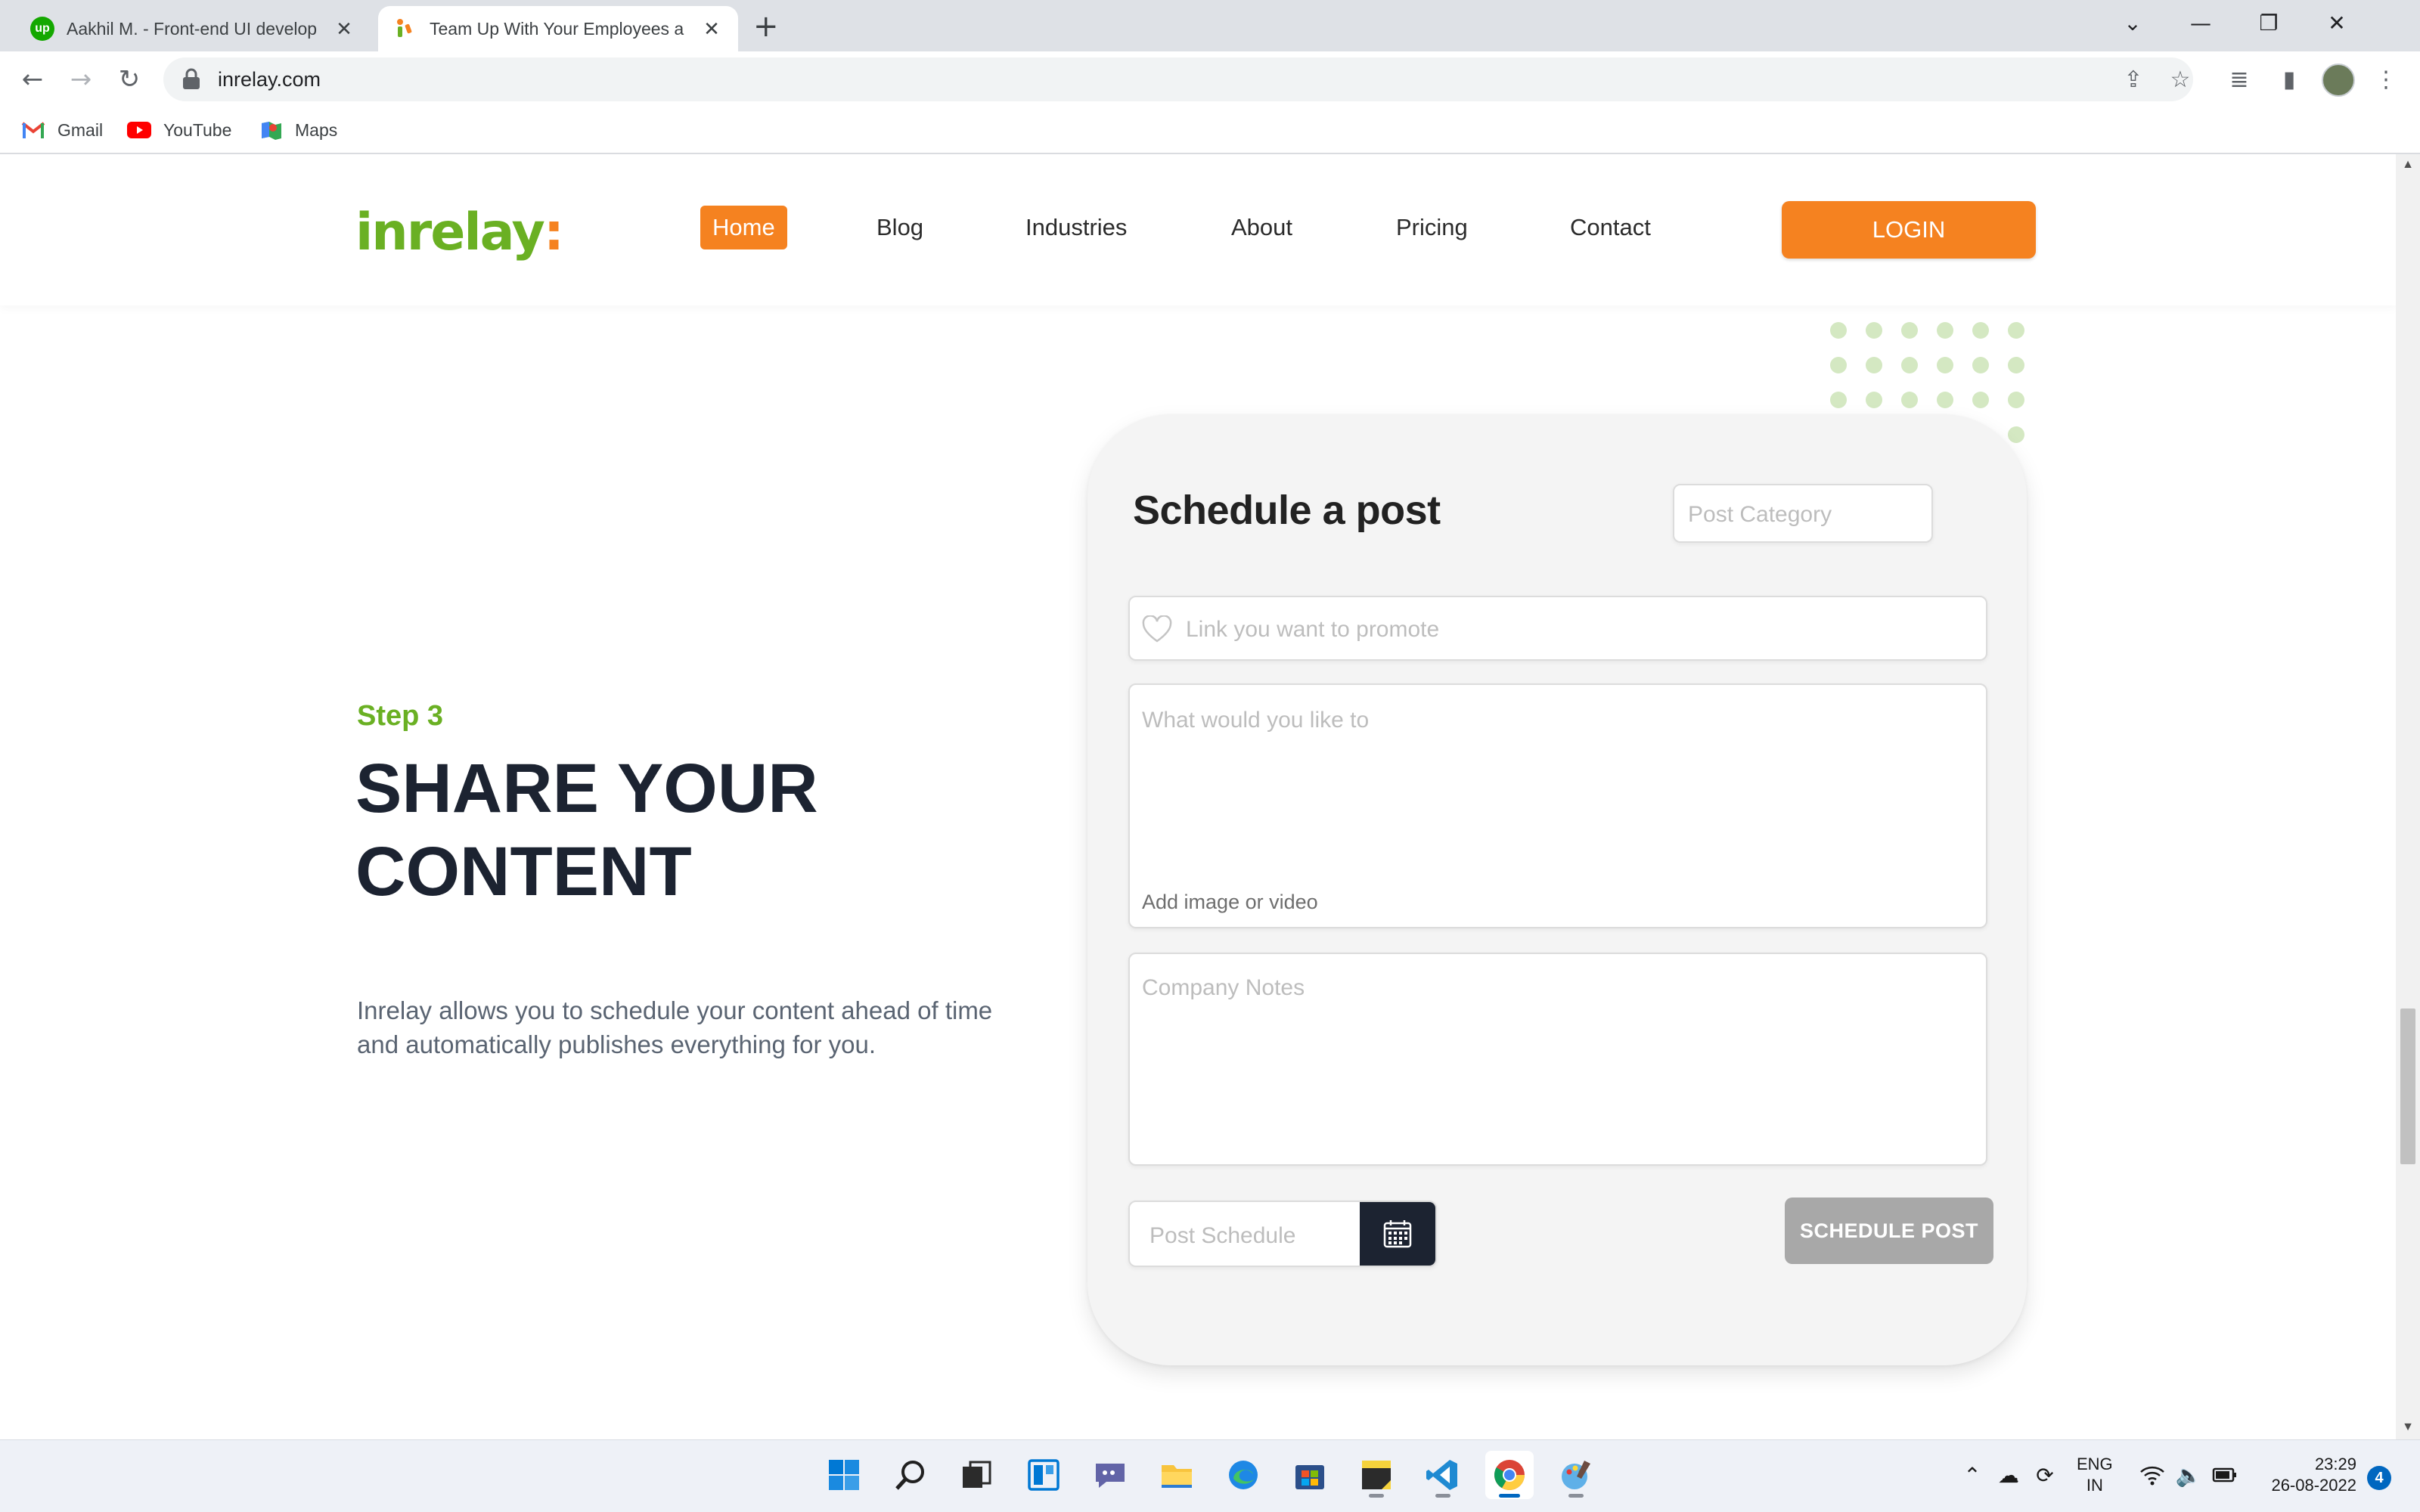 The image size is (2420, 1512). Describe the element at coordinates (2152, 1475) in the screenshot. I see `wifi-icon` at that location.